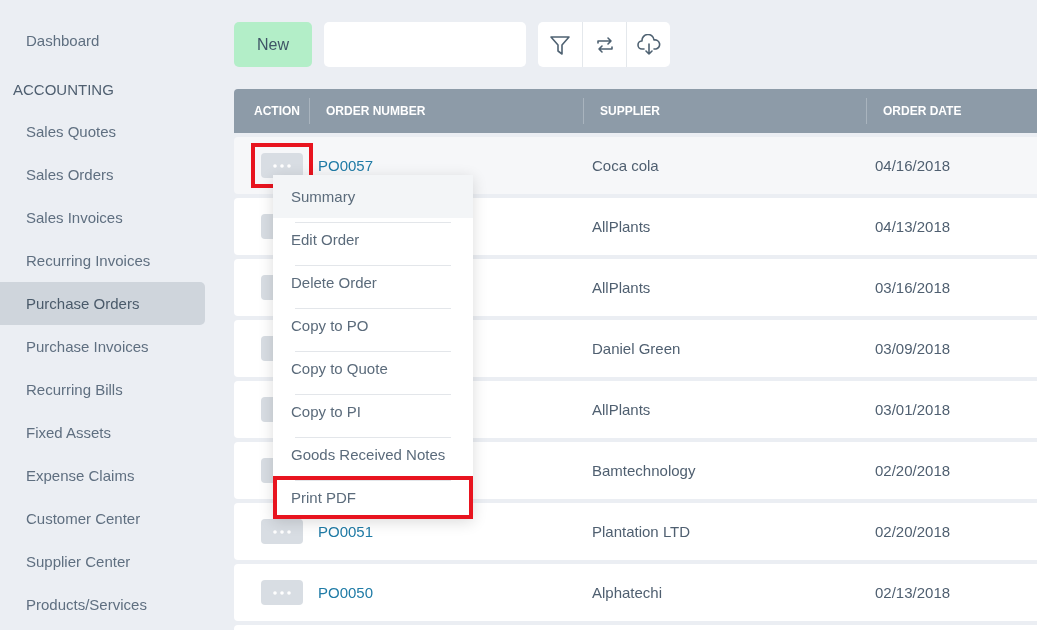  What do you see at coordinates (648, 44) in the screenshot?
I see `cloud-download-icon` at bounding box center [648, 44].